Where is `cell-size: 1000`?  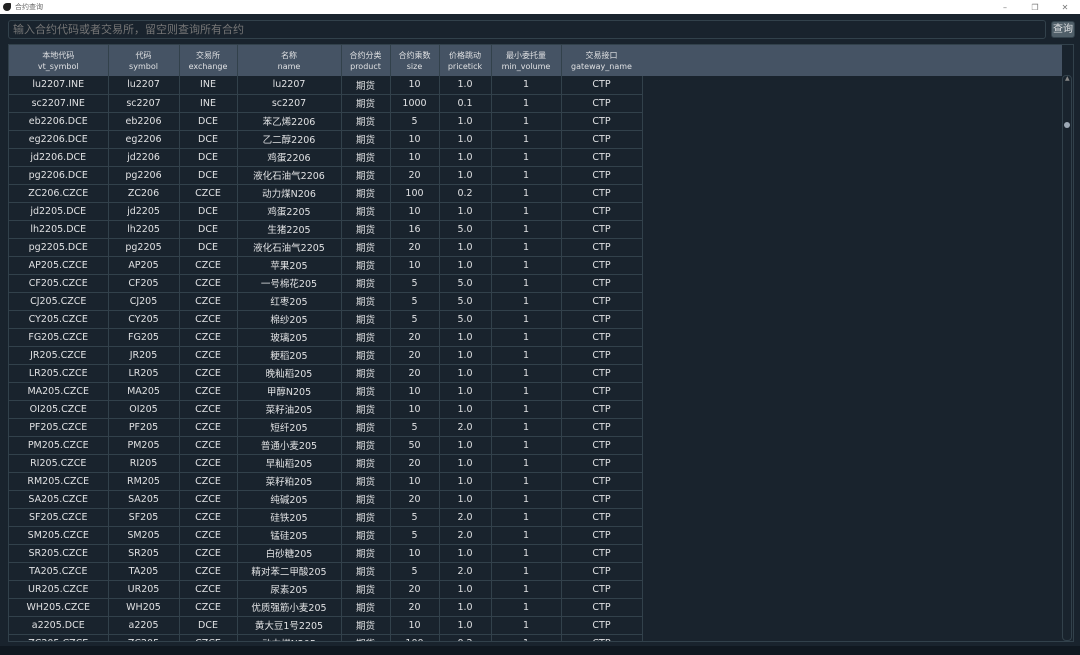
cell-size: 1000 is located at coordinates (415, 103).